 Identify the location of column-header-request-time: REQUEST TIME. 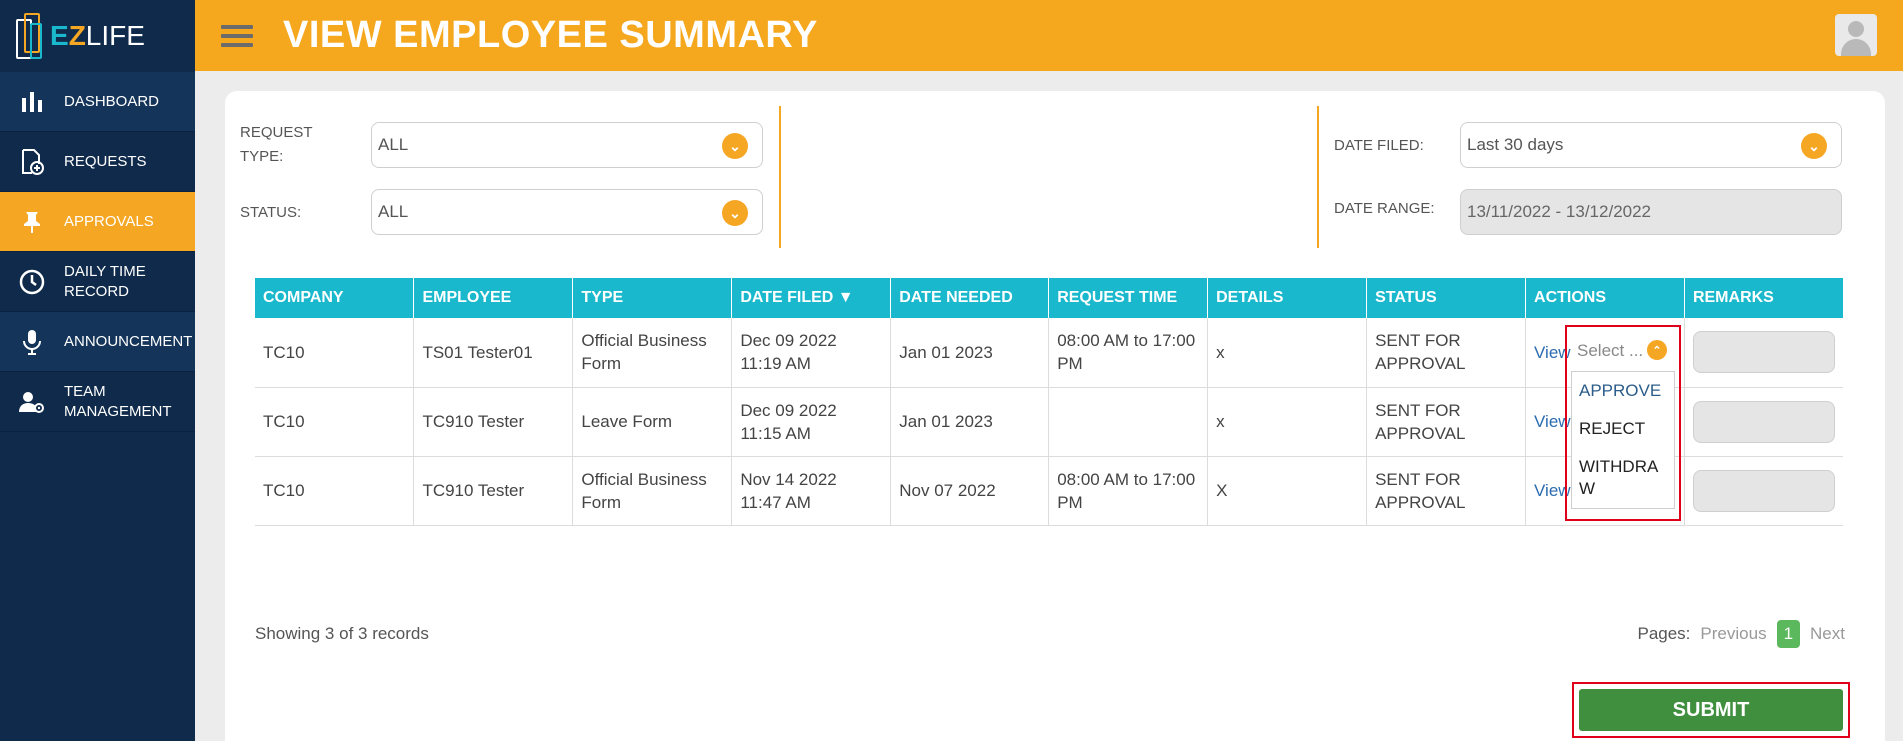
(1128, 298).